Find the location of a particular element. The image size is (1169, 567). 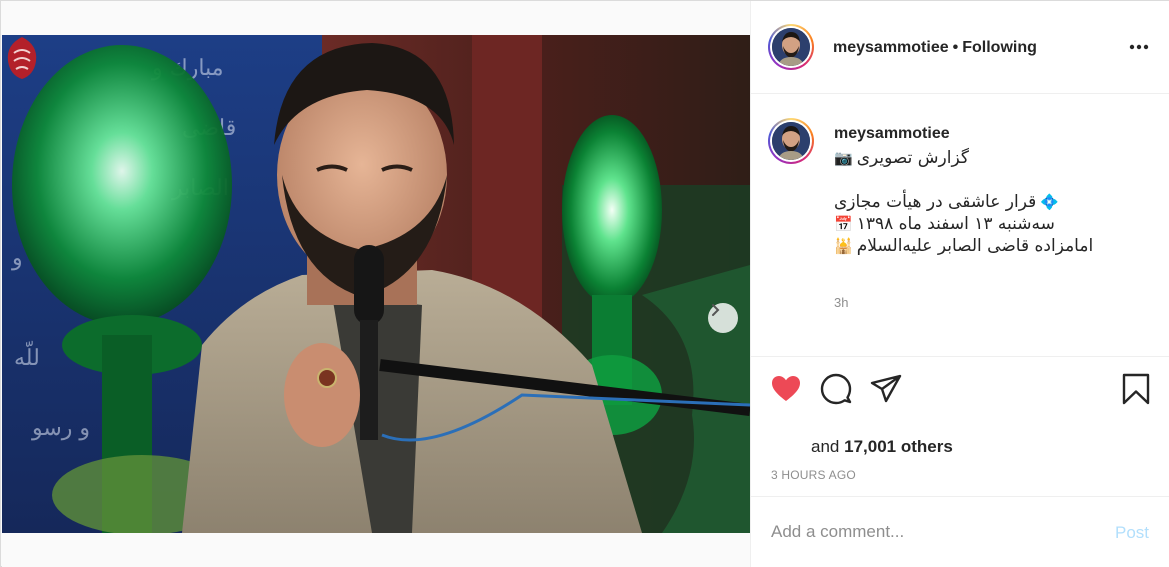

post-actions is located at coordinates (960, 388).